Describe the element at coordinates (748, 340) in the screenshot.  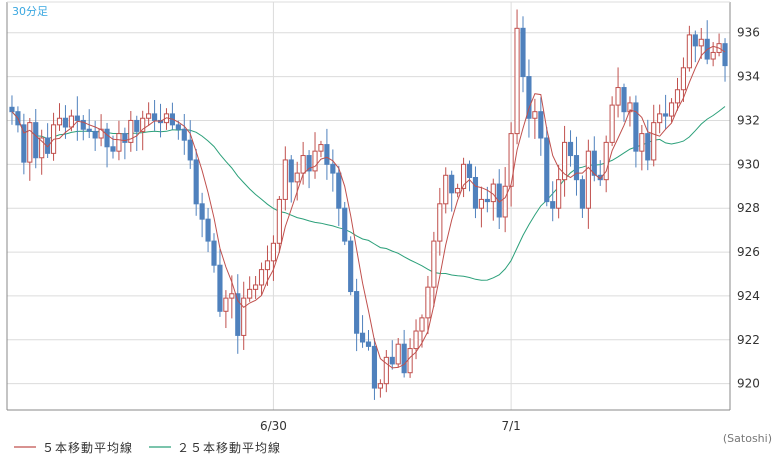
I see `y-tick-label: 922` at that location.